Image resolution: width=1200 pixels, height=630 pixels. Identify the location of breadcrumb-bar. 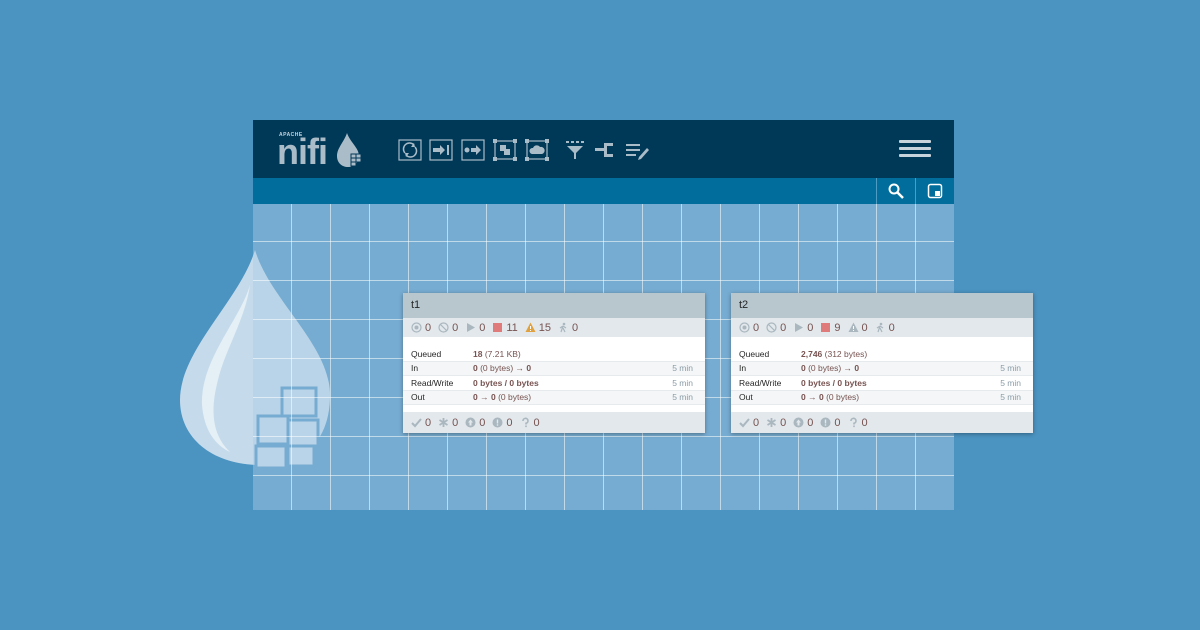
(603, 191).